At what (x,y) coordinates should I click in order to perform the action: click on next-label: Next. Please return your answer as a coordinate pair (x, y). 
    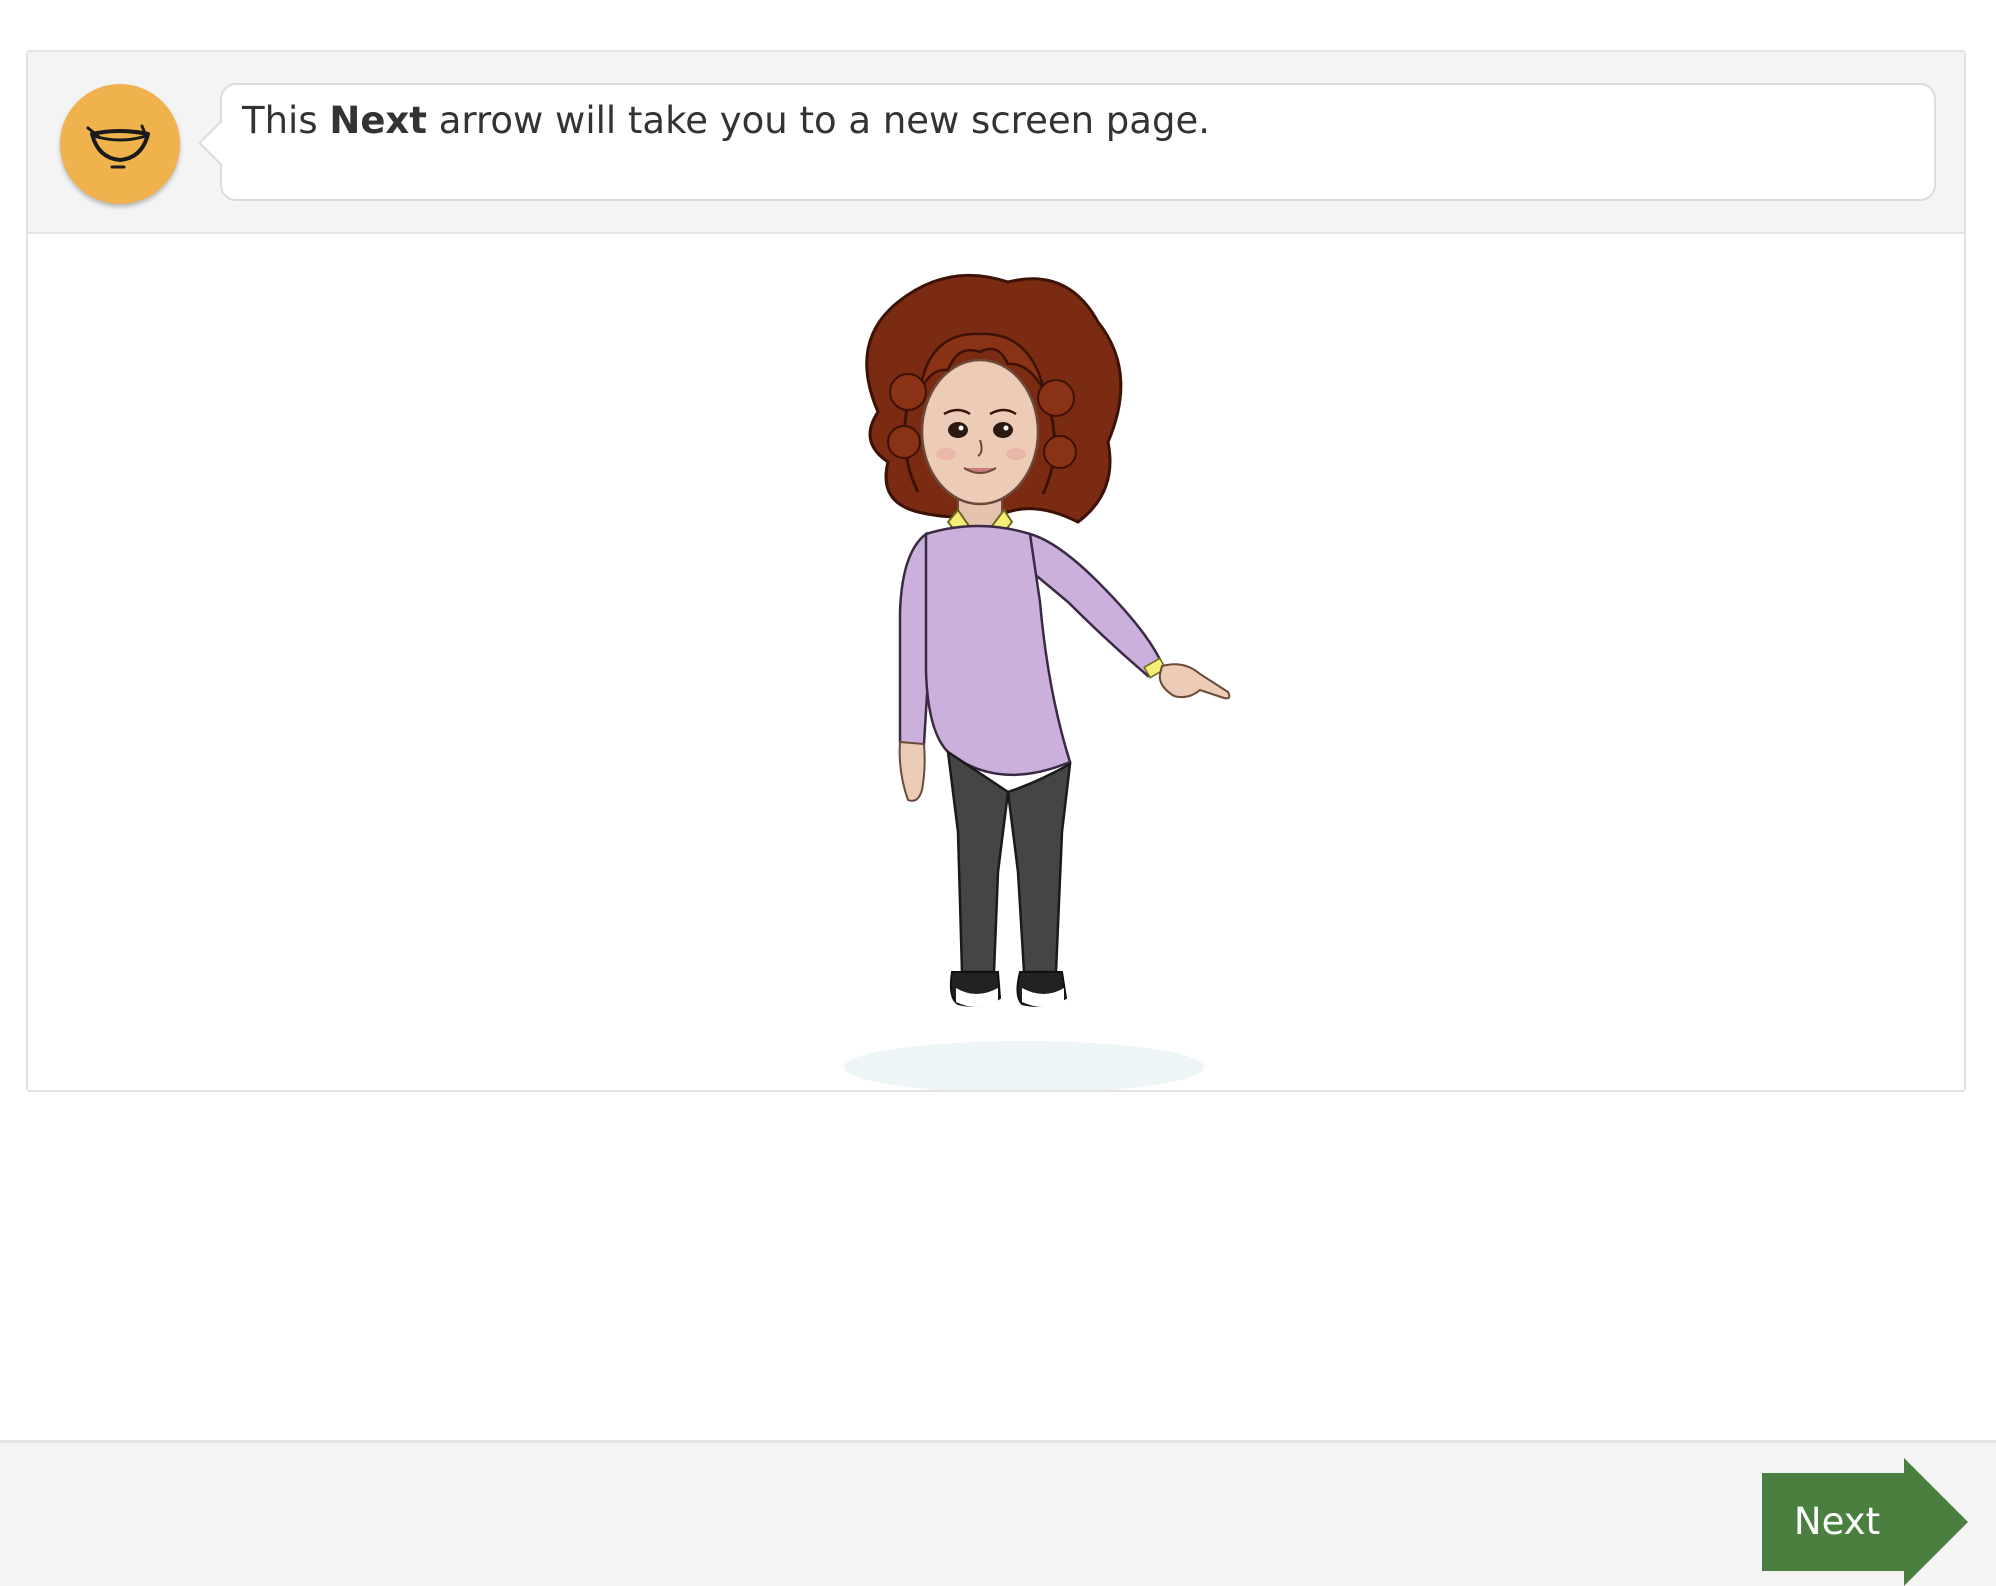
    Looking at the image, I should click on (1837, 1521).